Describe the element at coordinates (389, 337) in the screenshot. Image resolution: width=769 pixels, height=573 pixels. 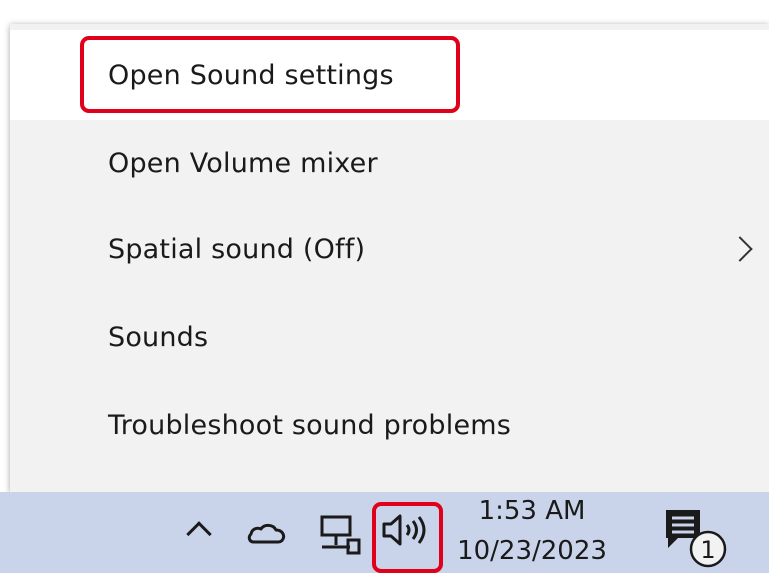
I see `menu-item-sounds: Sounds` at that location.